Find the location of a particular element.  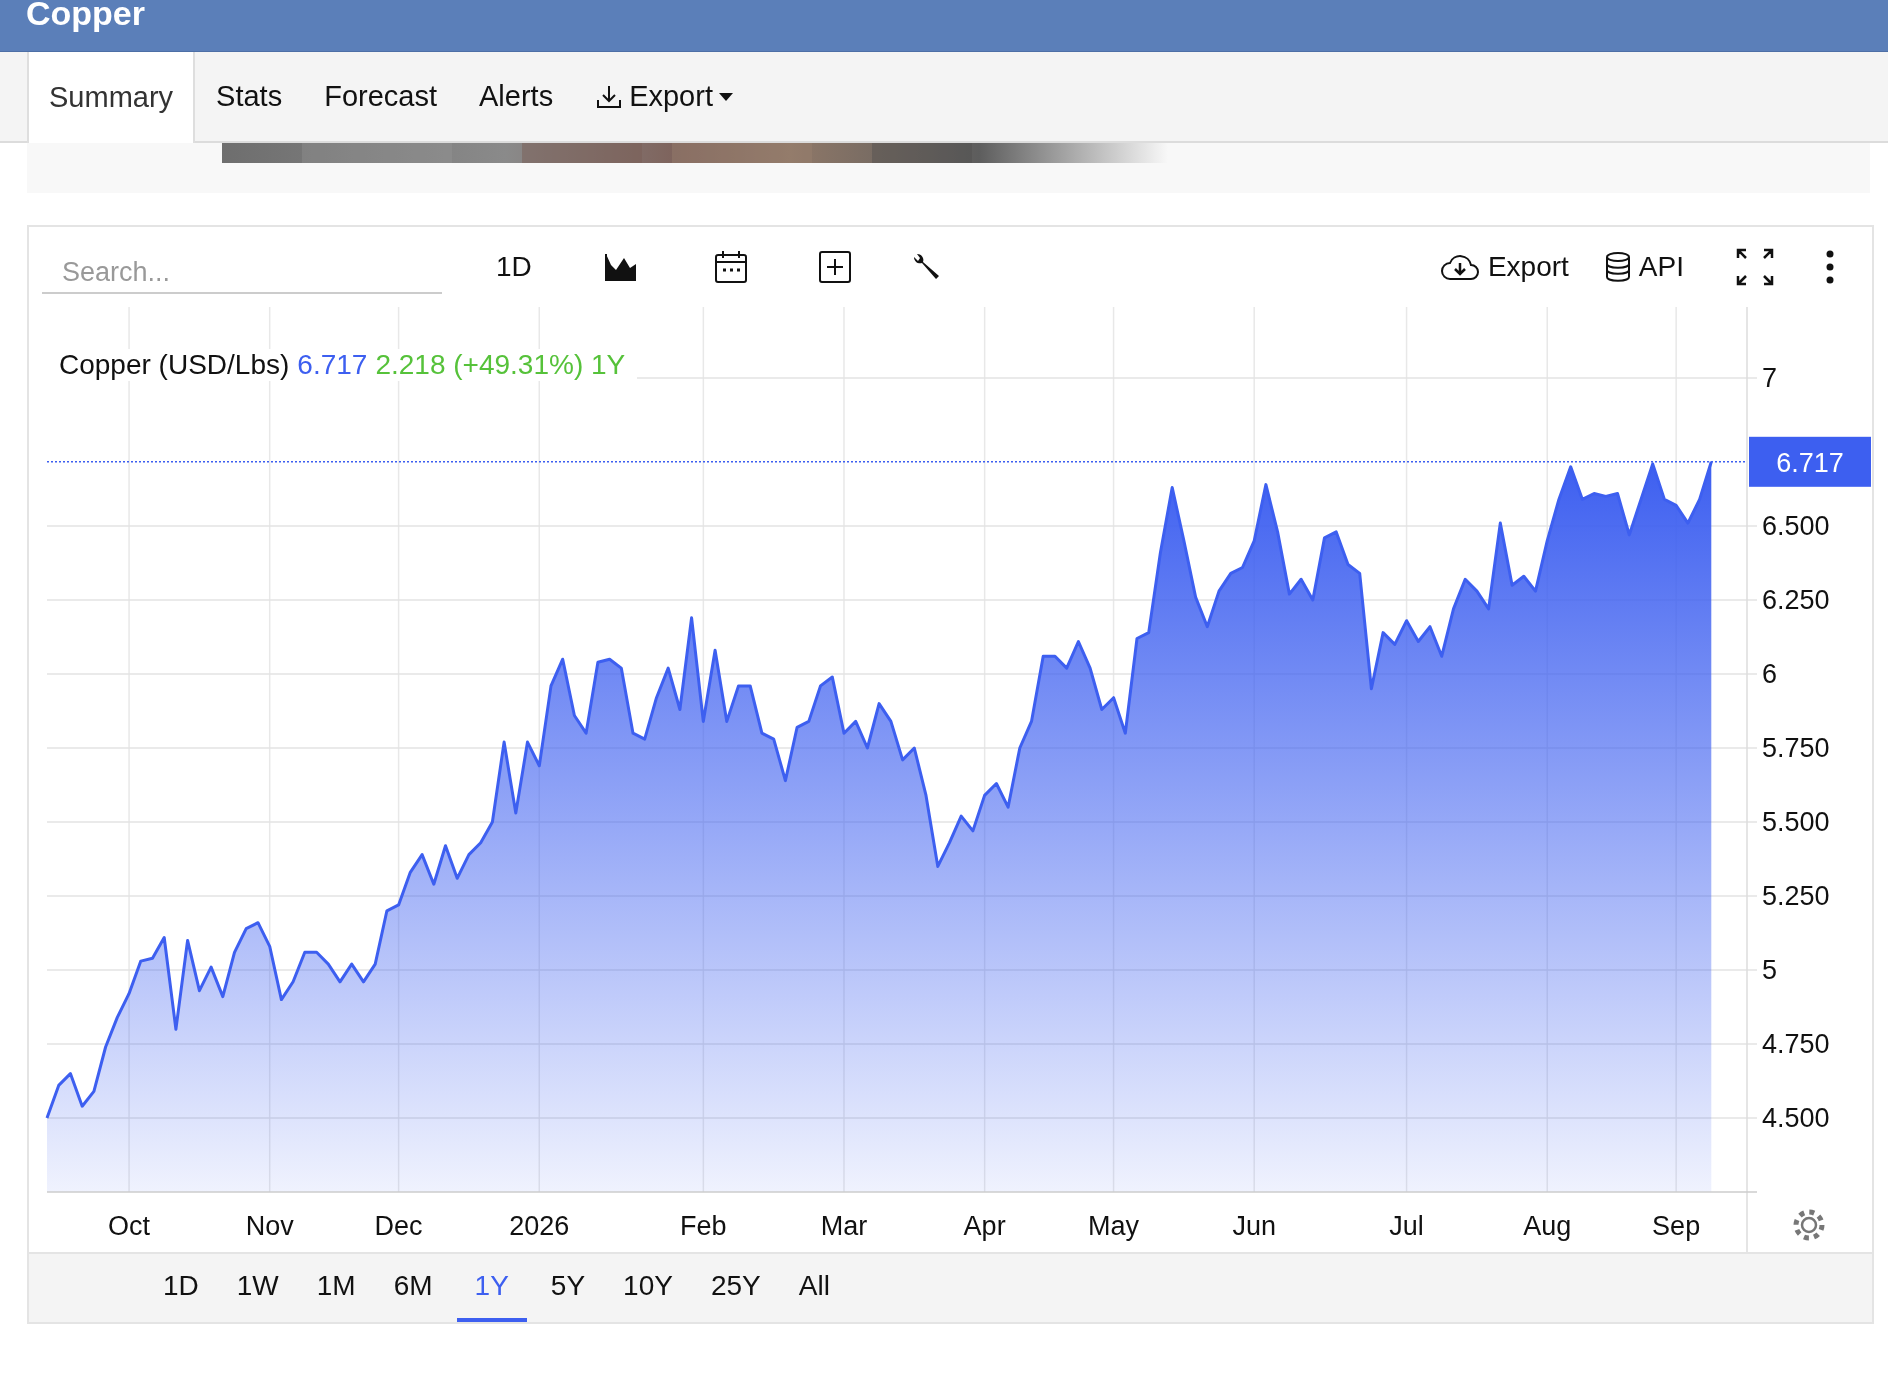

y-axis-label: 6.250 is located at coordinates (1796, 600).